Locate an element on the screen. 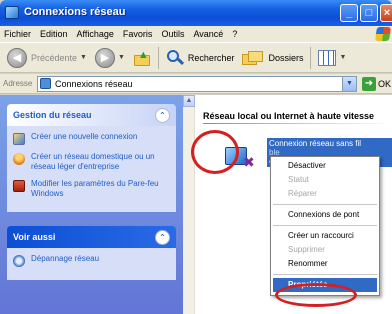 Image resolution: width=392 pixels, height=314 pixels. address-bar: Adresse Connexions réseau ▼ ➜ OK is located at coordinates (196, 84).